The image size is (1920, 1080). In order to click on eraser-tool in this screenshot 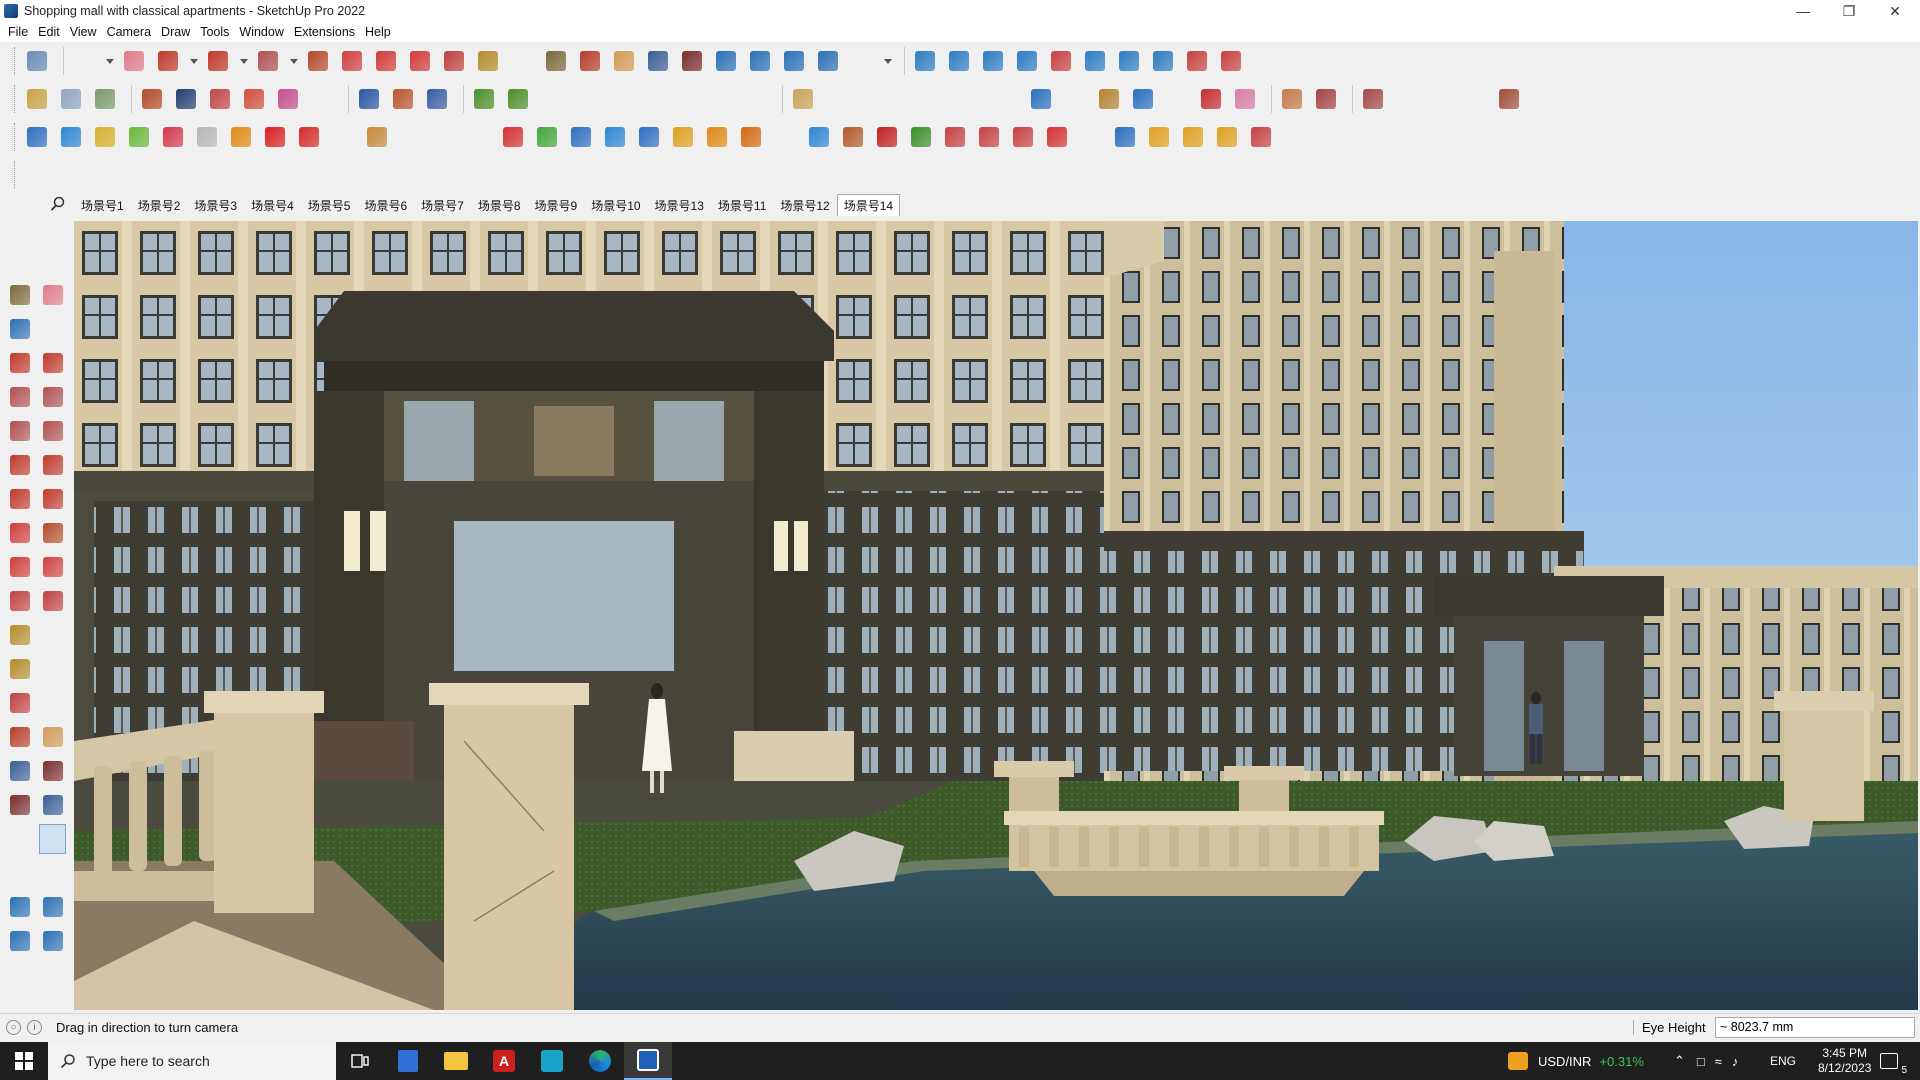, I will do `click(52, 295)`.